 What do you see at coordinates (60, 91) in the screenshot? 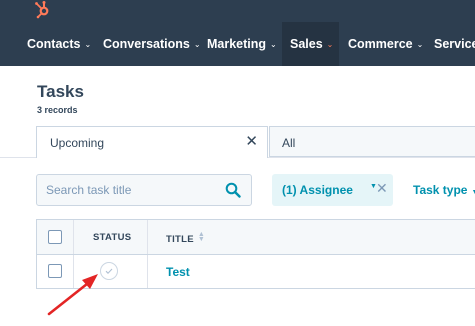
I see `page-title: Tasks` at bounding box center [60, 91].